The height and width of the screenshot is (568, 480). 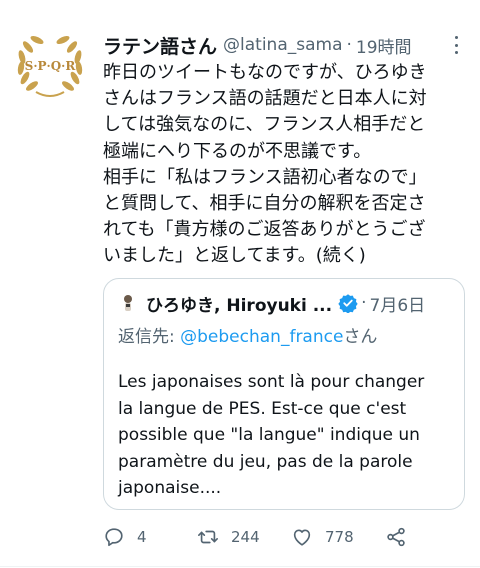 I want to click on quoted-author-avatar, so click(x=128, y=303).